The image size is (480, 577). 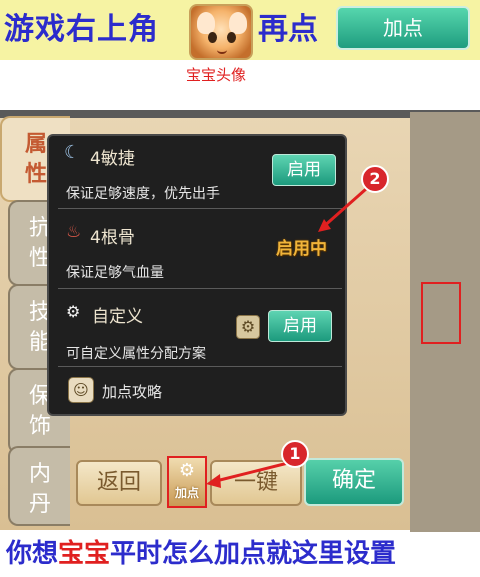 What do you see at coordinates (248, 327) in the screenshot?
I see `custom-settings-gear-icon: ⚙` at bounding box center [248, 327].